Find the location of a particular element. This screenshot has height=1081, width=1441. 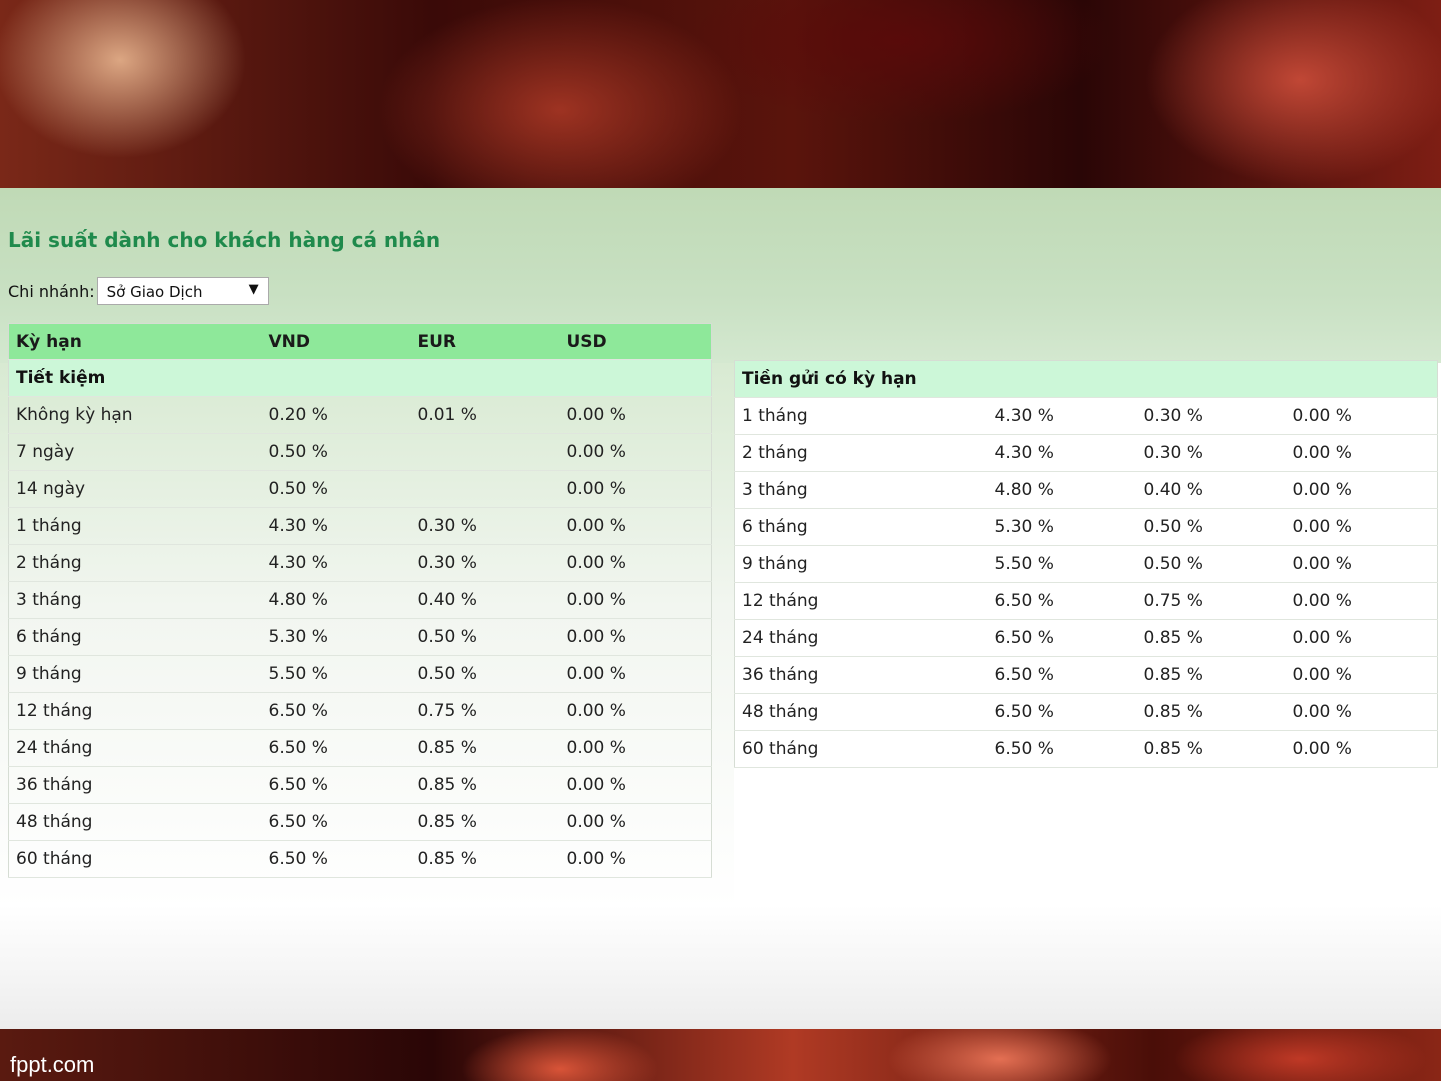

cell-term: 24 tháng is located at coordinates (135, 748).